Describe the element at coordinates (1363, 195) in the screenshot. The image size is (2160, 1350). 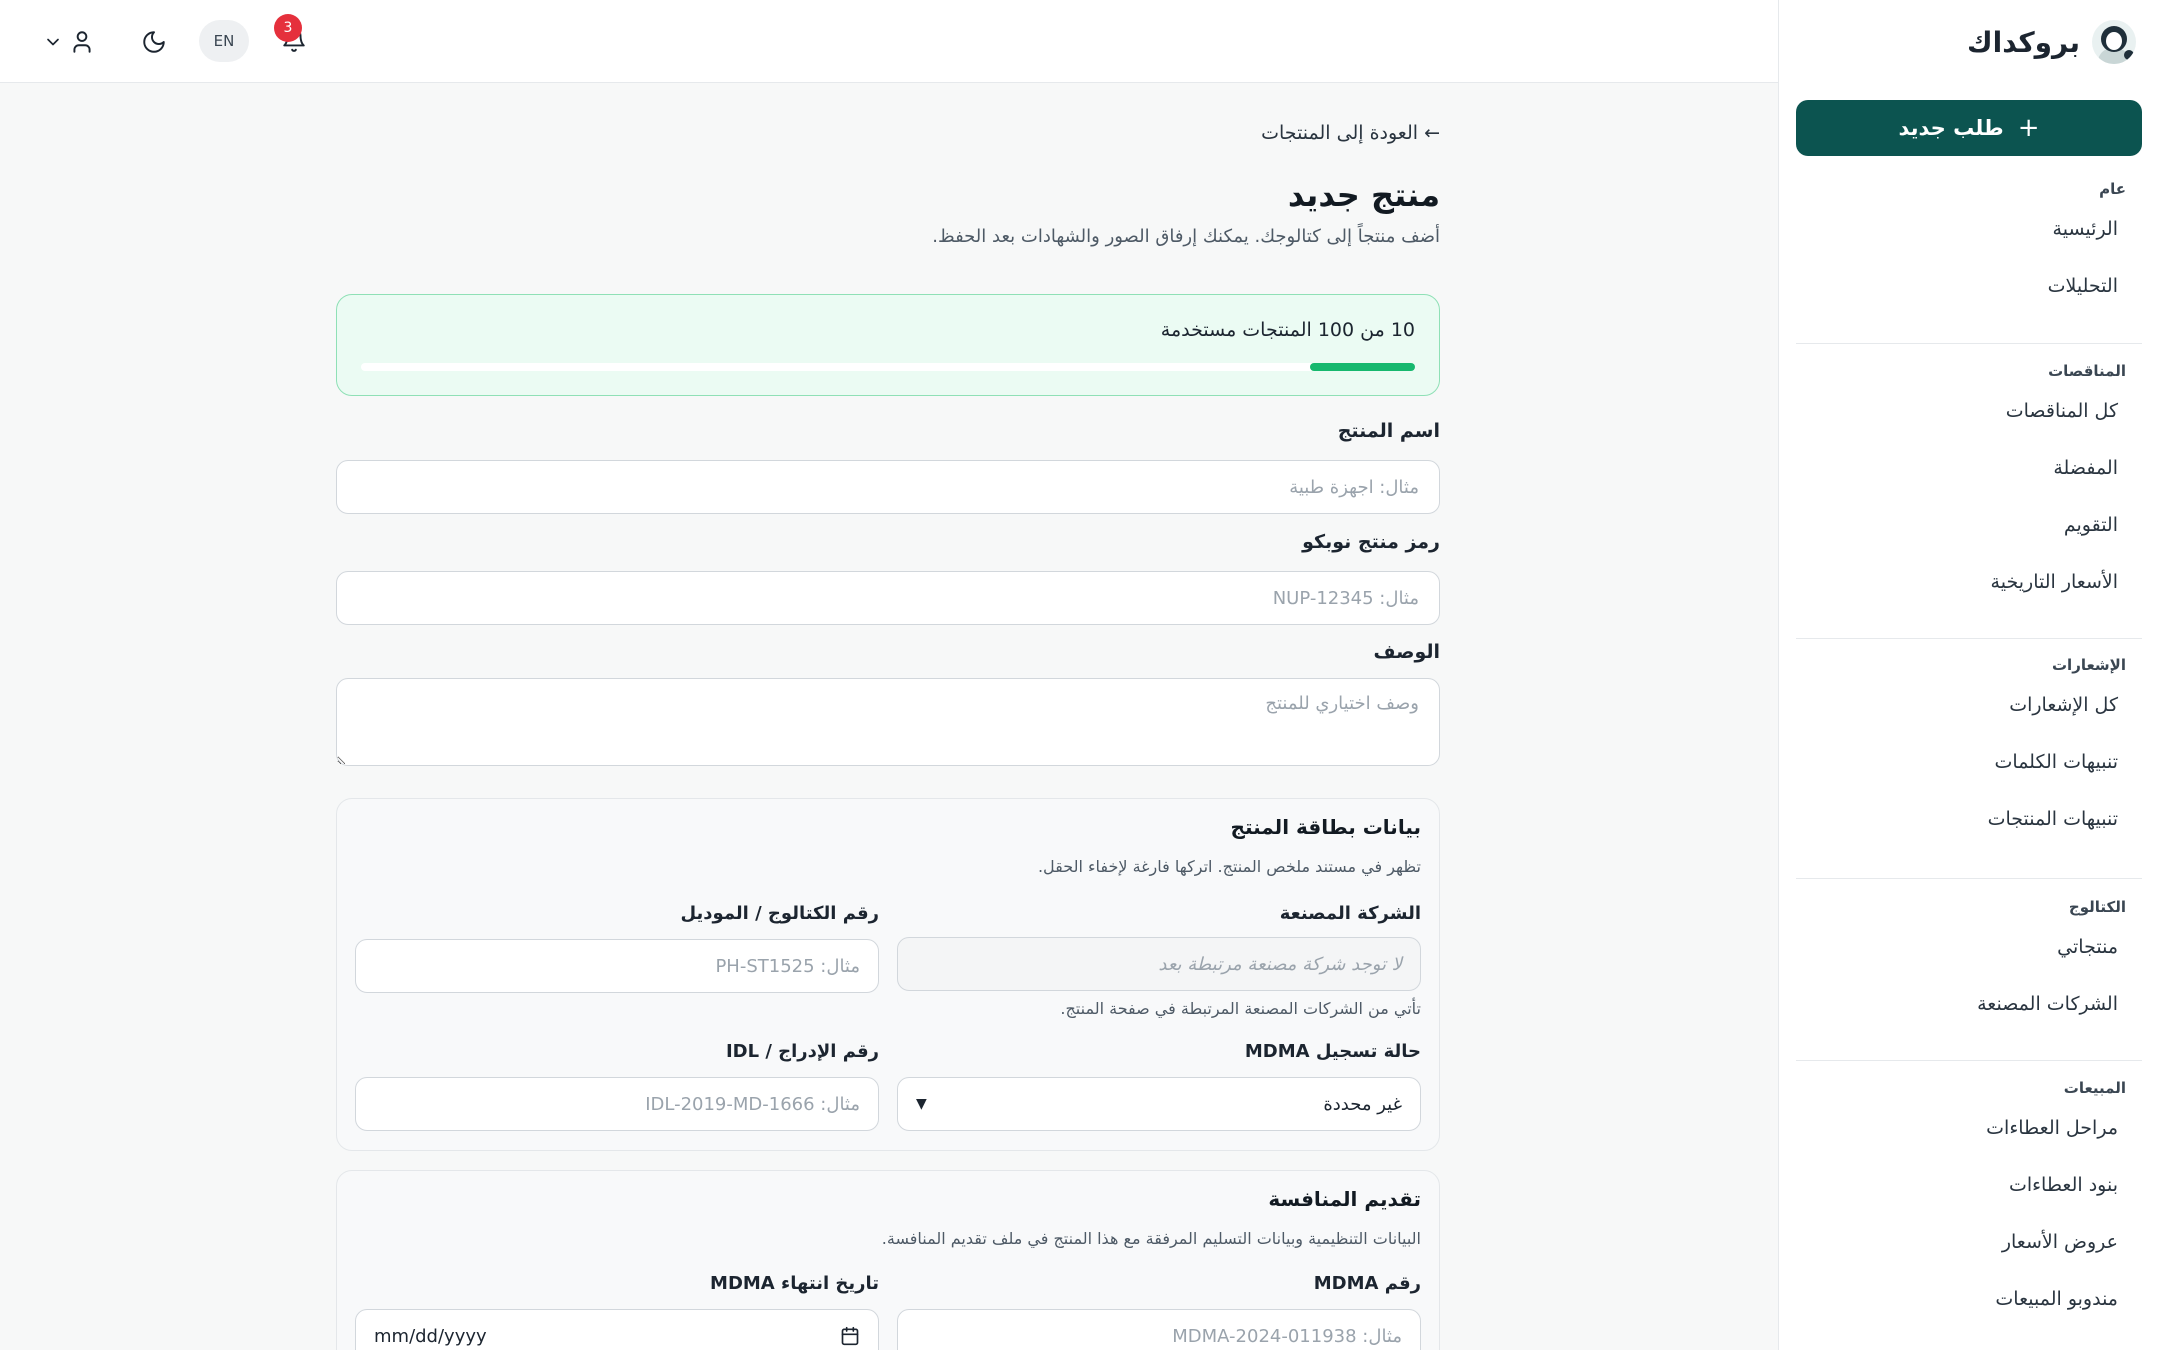
I see `page-title: منتج جديد` at that location.